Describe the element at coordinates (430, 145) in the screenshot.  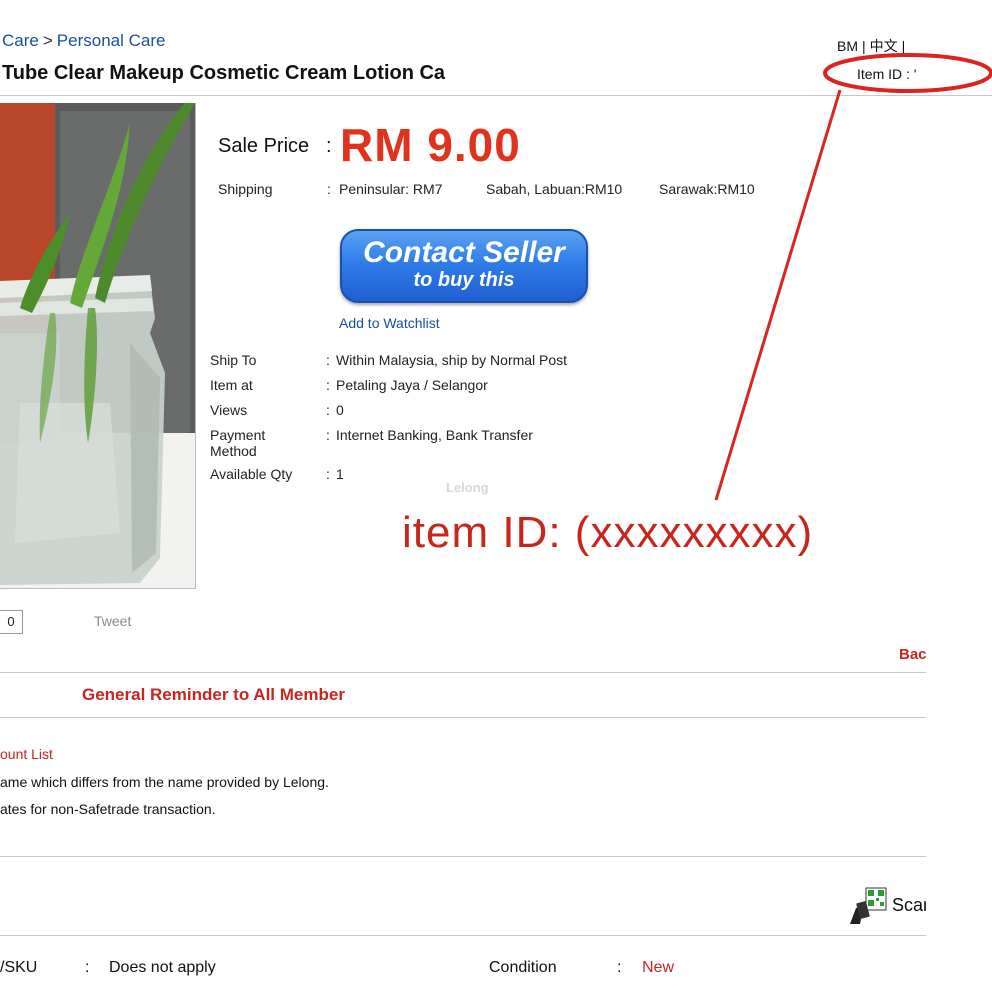
I see `sale-price-value: RM 9.00` at that location.